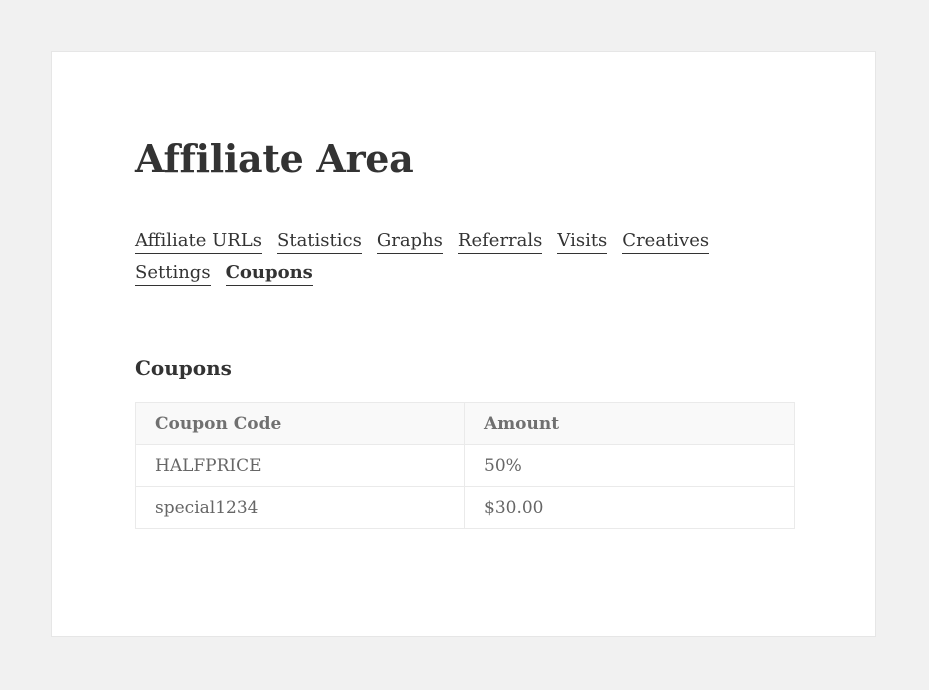  What do you see at coordinates (274, 158) in the screenshot?
I see `page-title: Affiliate Area` at bounding box center [274, 158].